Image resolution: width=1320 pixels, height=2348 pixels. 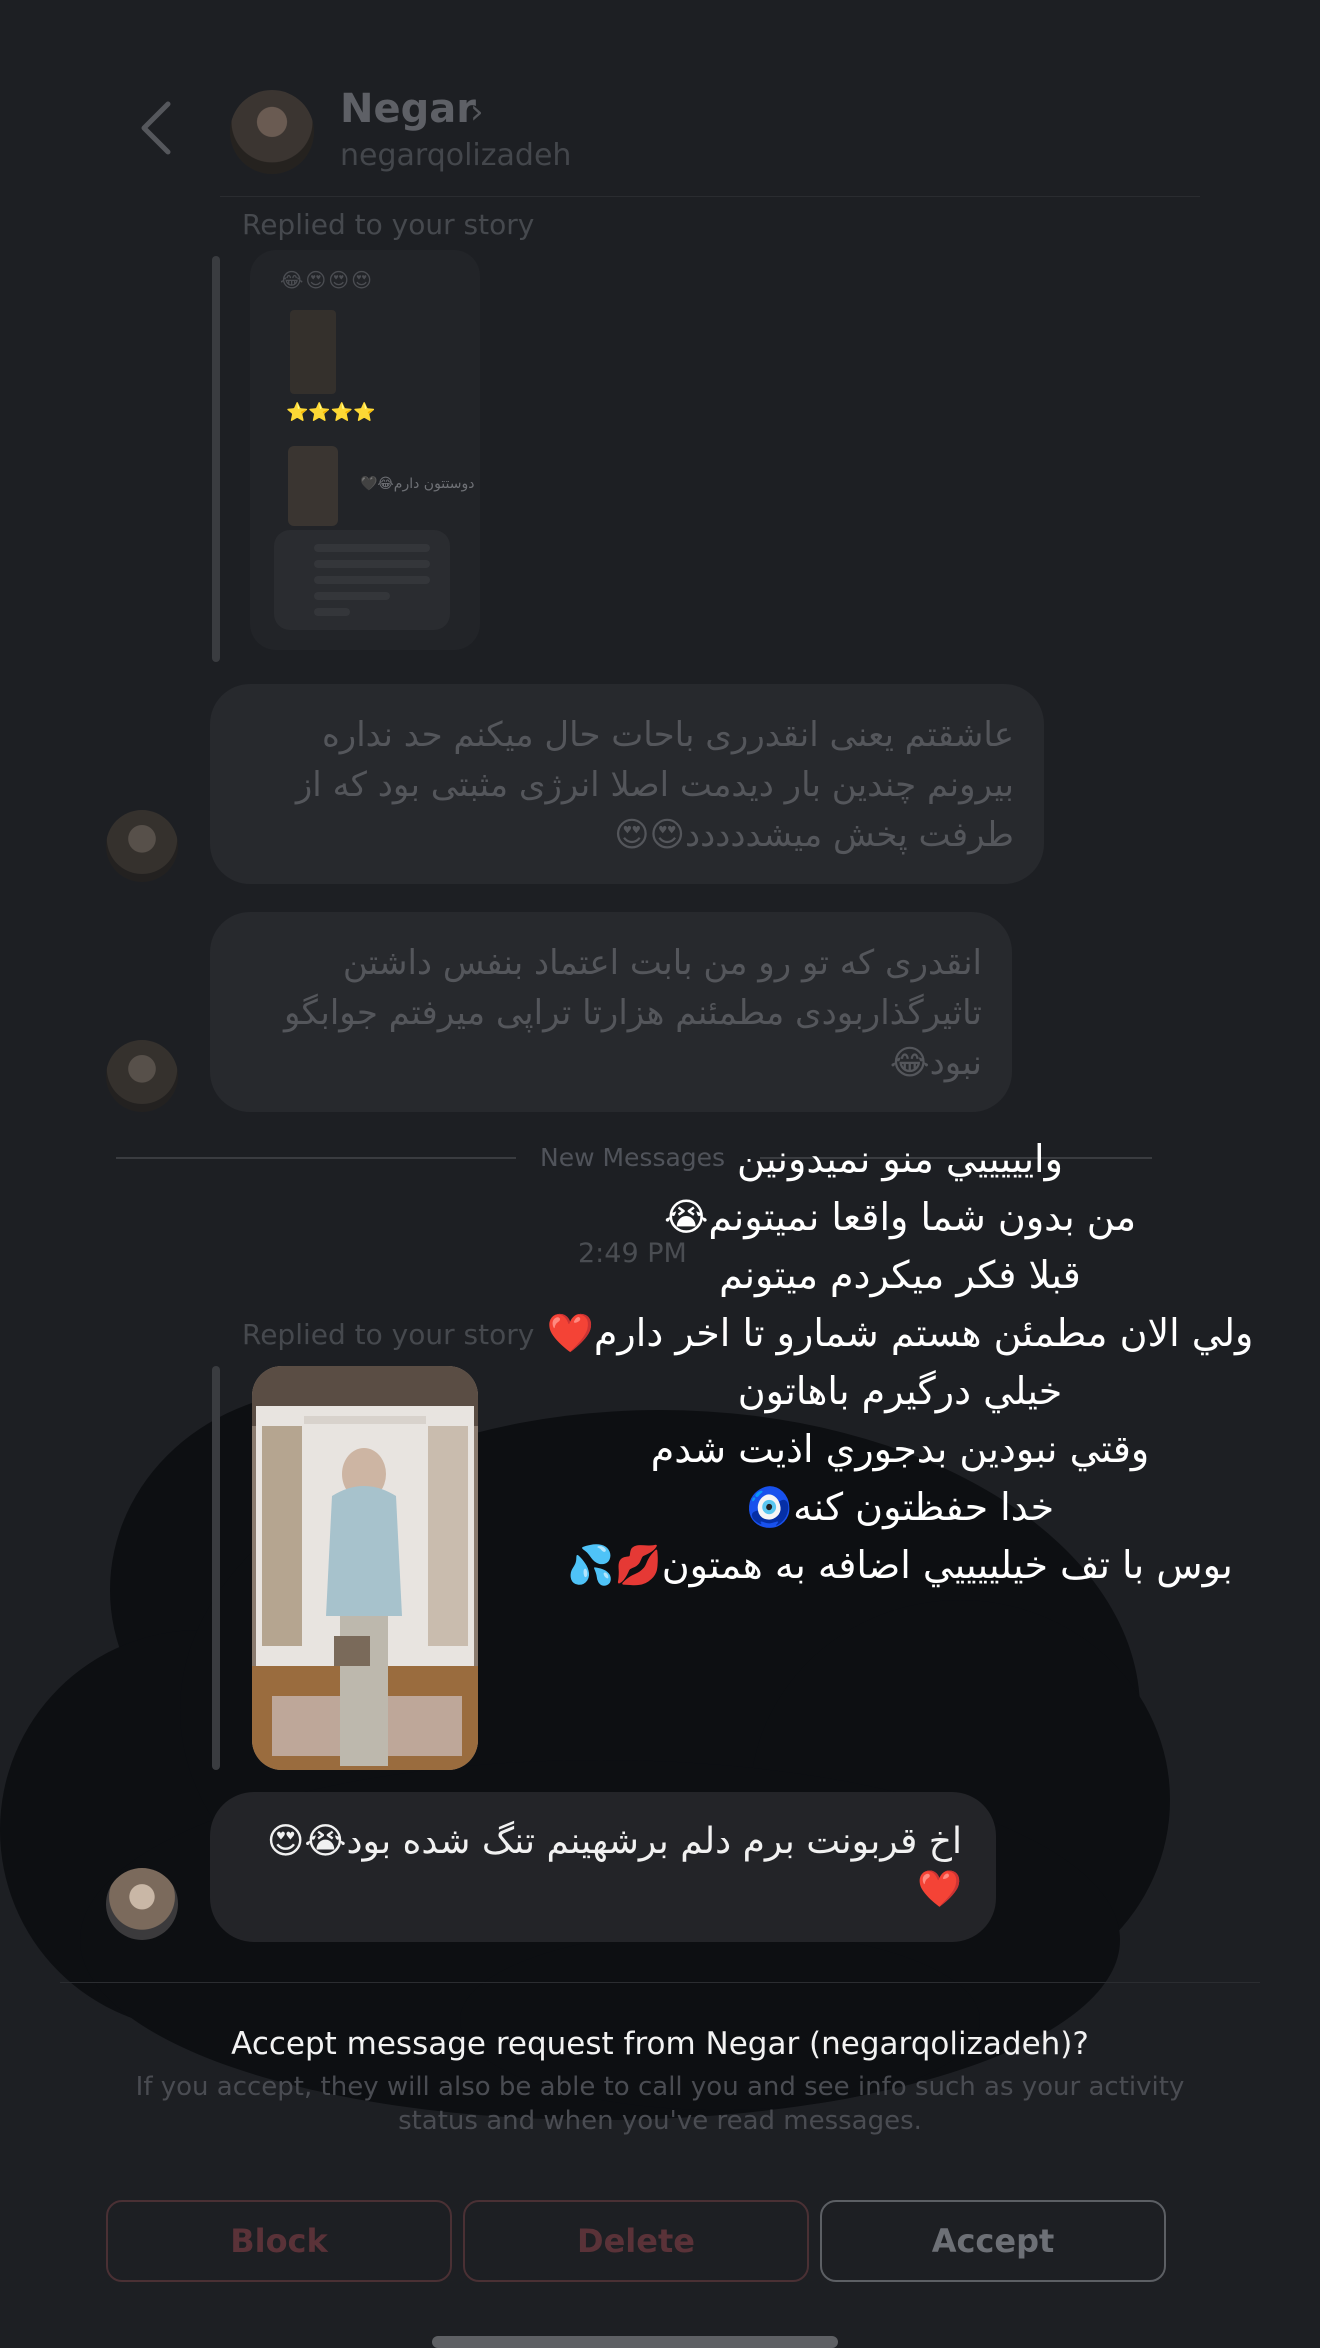 What do you see at coordinates (660, 1982) in the screenshot?
I see `section-divider` at bounding box center [660, 1982].